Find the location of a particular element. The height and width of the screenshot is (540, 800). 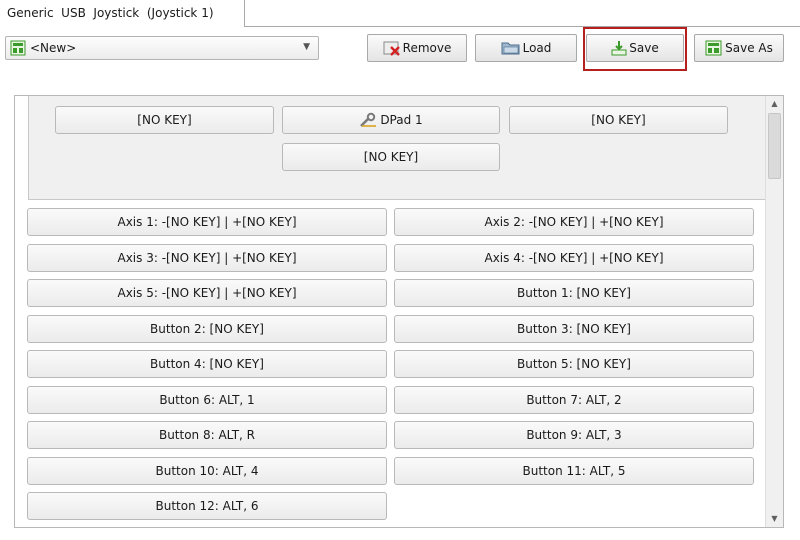

binding-label: Axis 3: -[NO KEY] | +[NO KEY] is located at coordinates (207, 258).